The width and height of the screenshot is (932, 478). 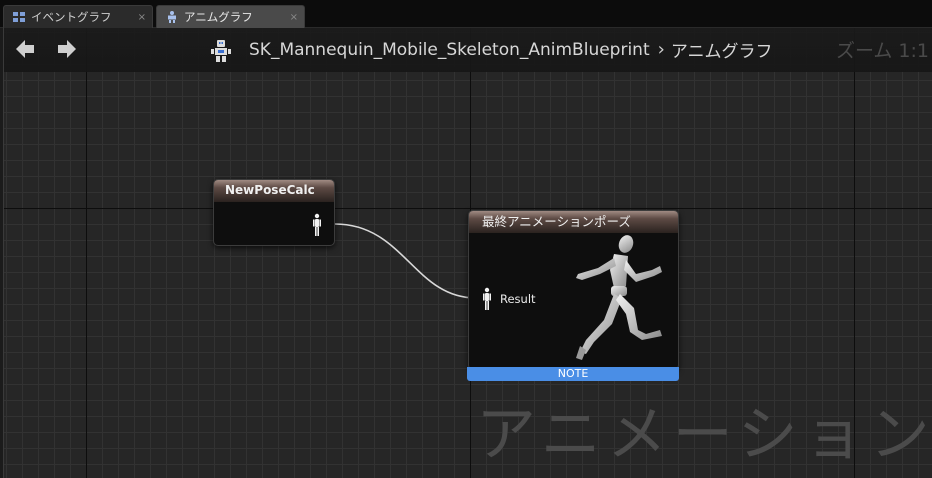 I want to click on arrow-left-icon, so click(x=25, y=49).